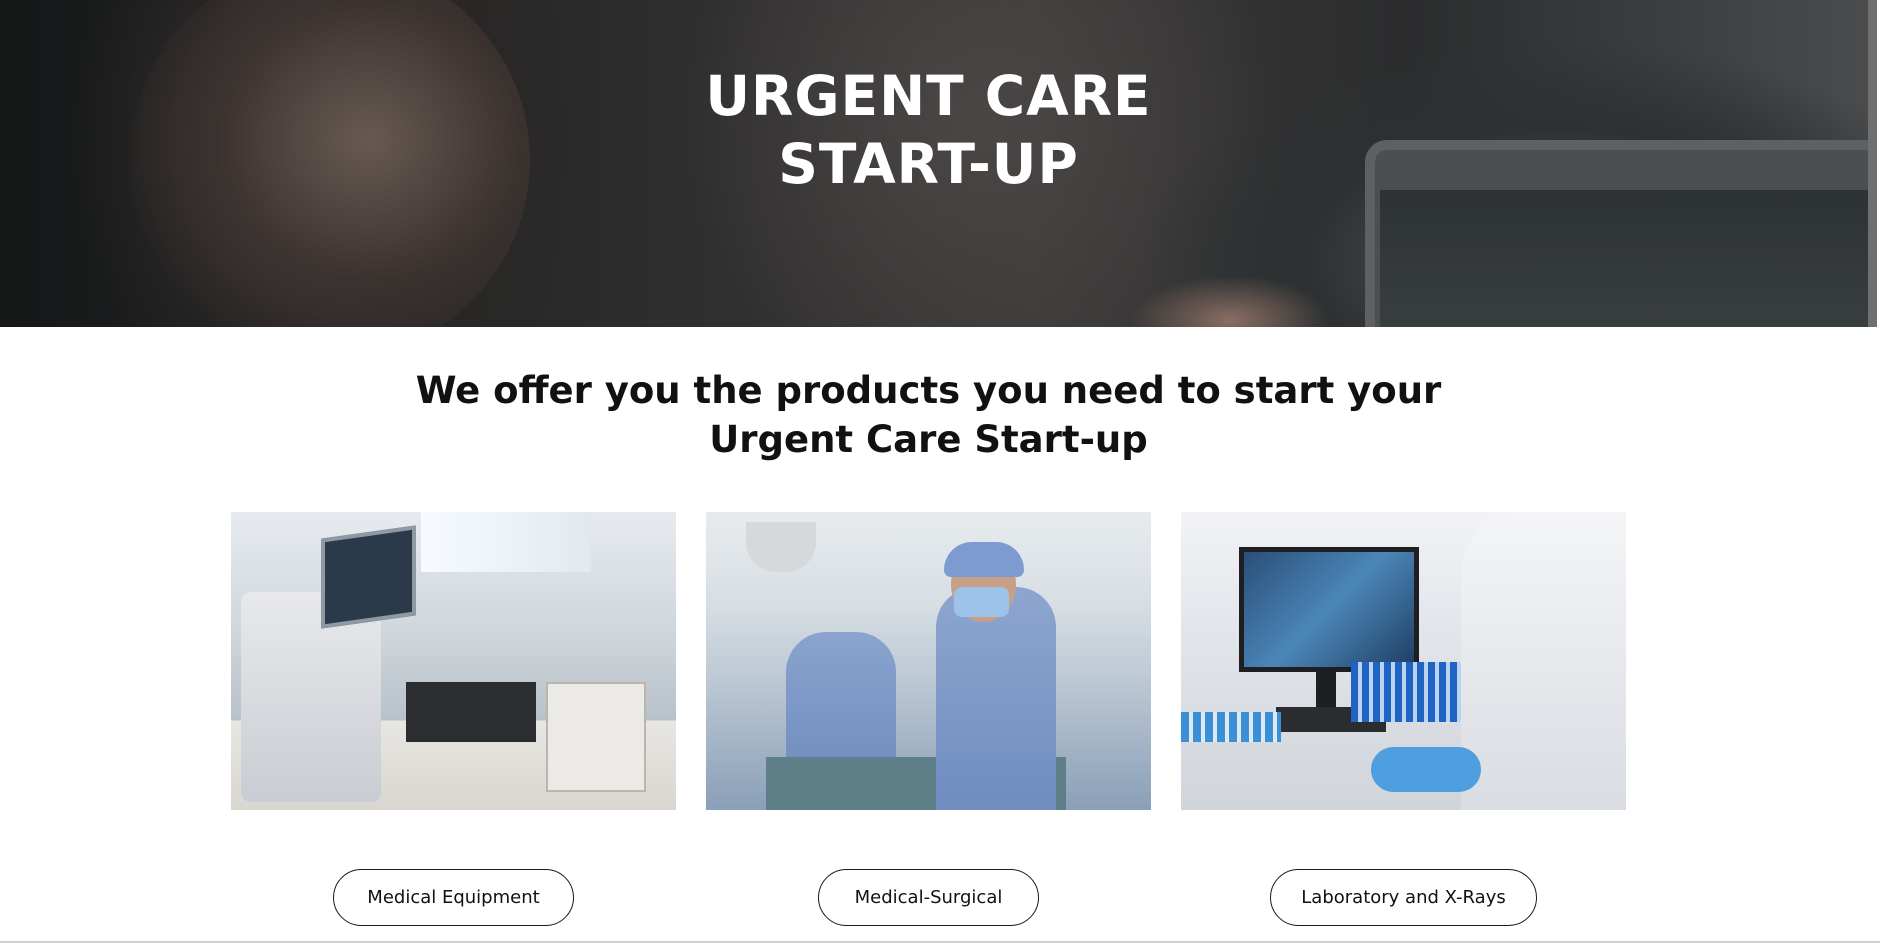 This screenshot has height=943, width=1880. I want to click on medical-cart, so click(596, 737).